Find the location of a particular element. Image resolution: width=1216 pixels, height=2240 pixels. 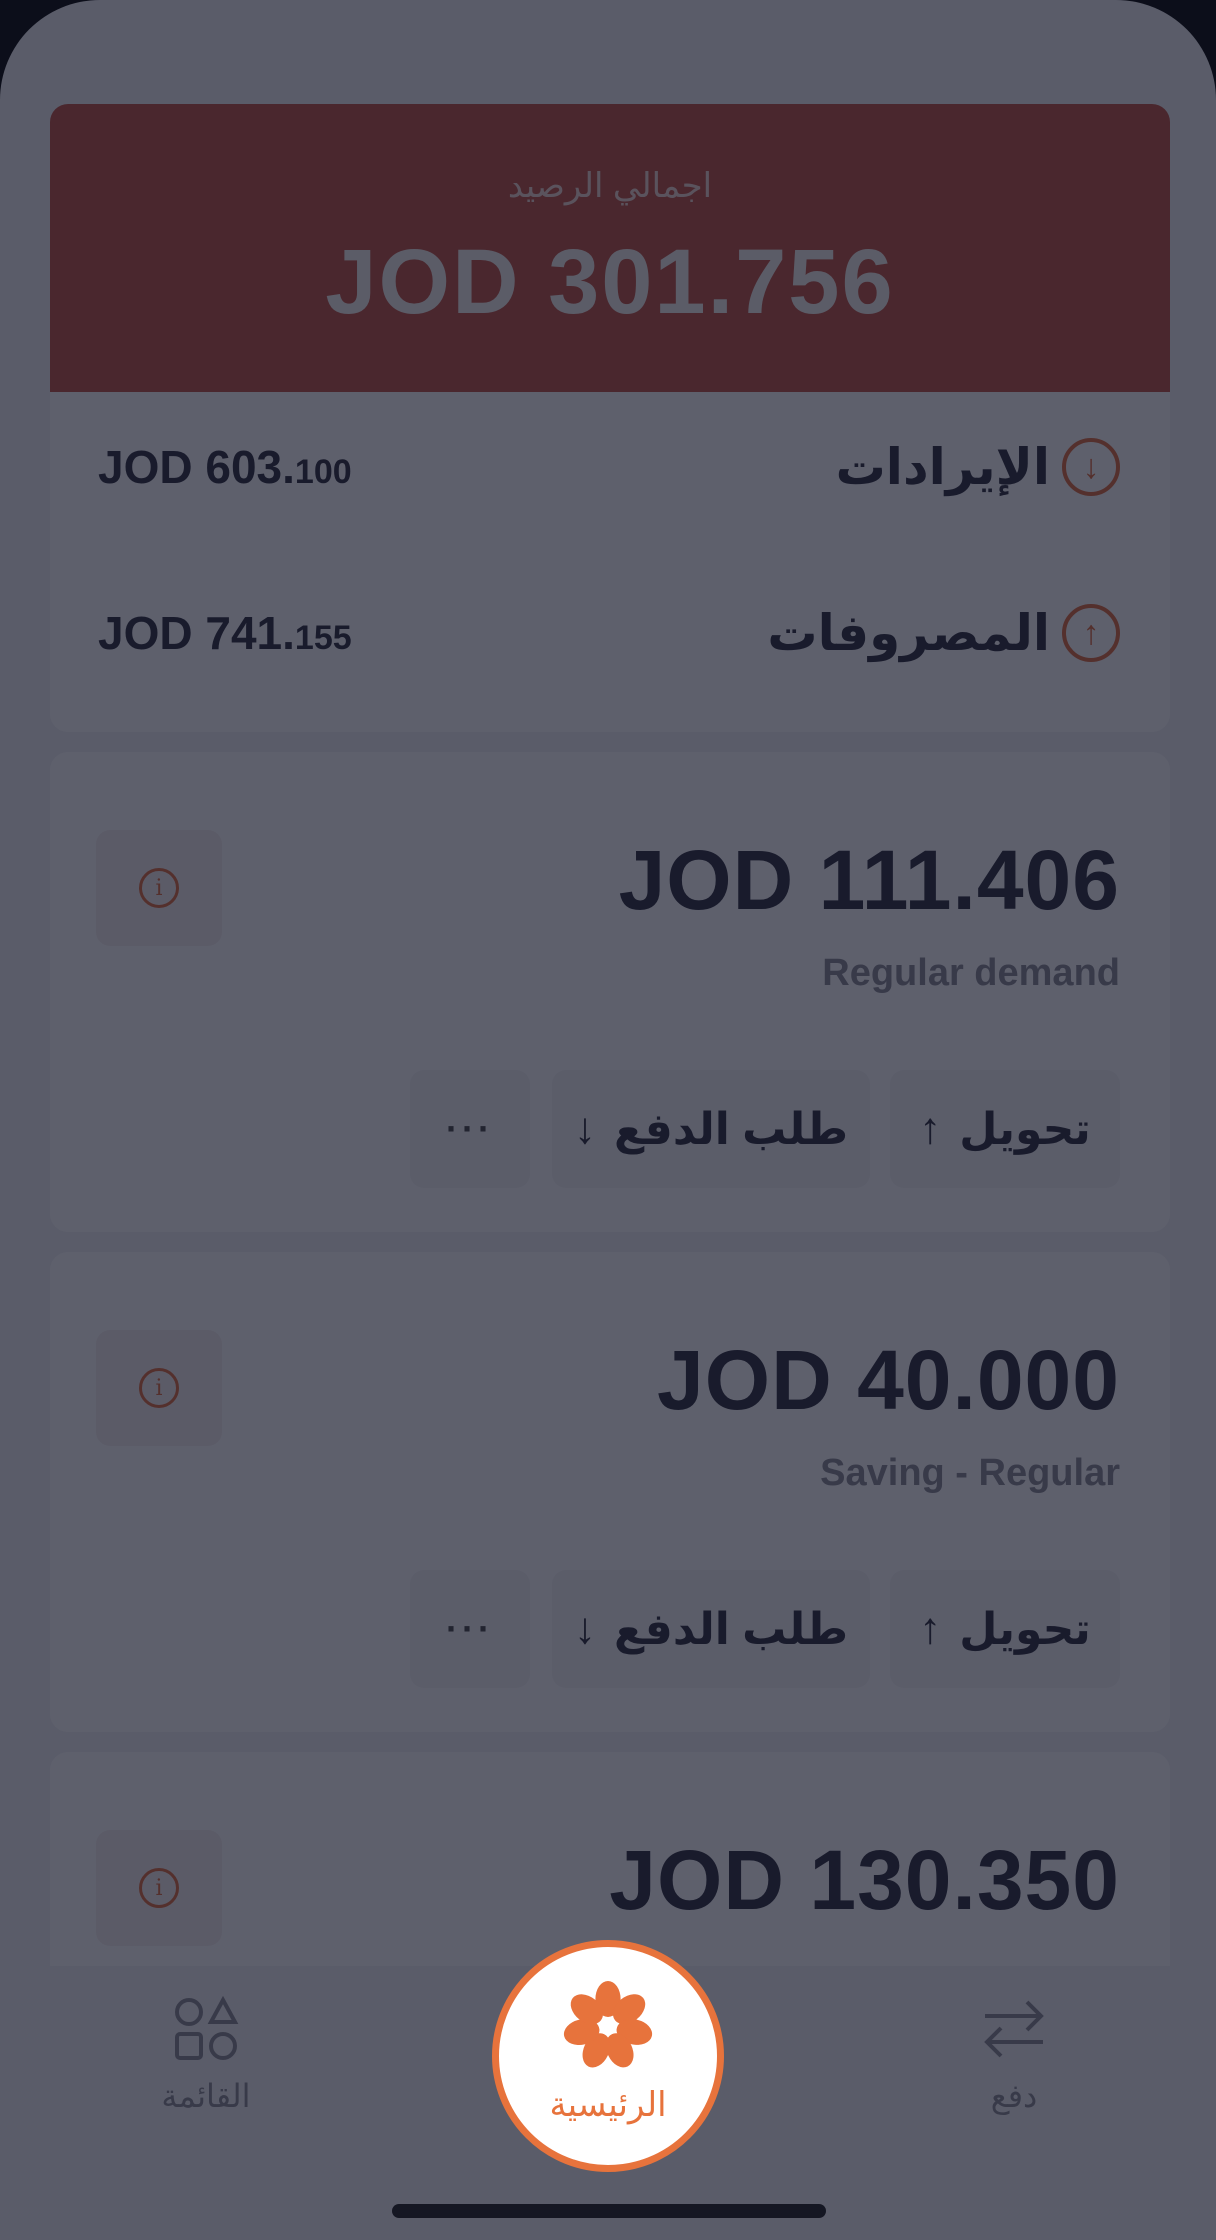

nav-menu-label: القائمة is located at coordinates (206, 2096).